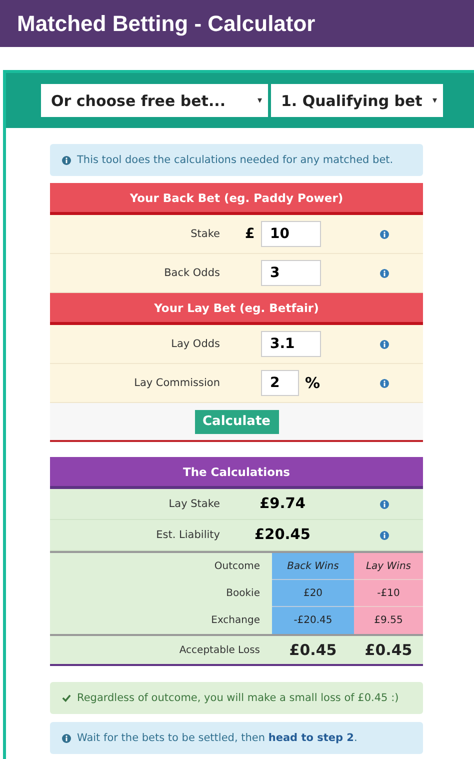 This screenshot has width=474, height=759. I want to click on section-title: Your Lay Bet (eg. Betfair), so click(236, 307).